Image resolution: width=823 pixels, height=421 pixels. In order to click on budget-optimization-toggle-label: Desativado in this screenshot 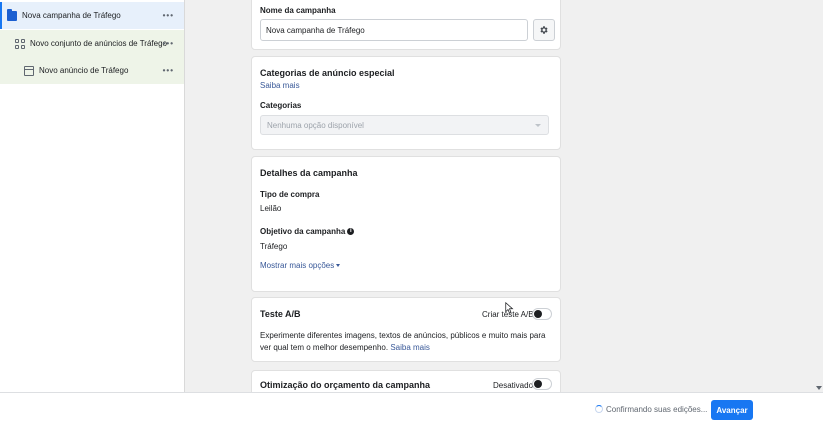, I will do `click(513, 385)`.